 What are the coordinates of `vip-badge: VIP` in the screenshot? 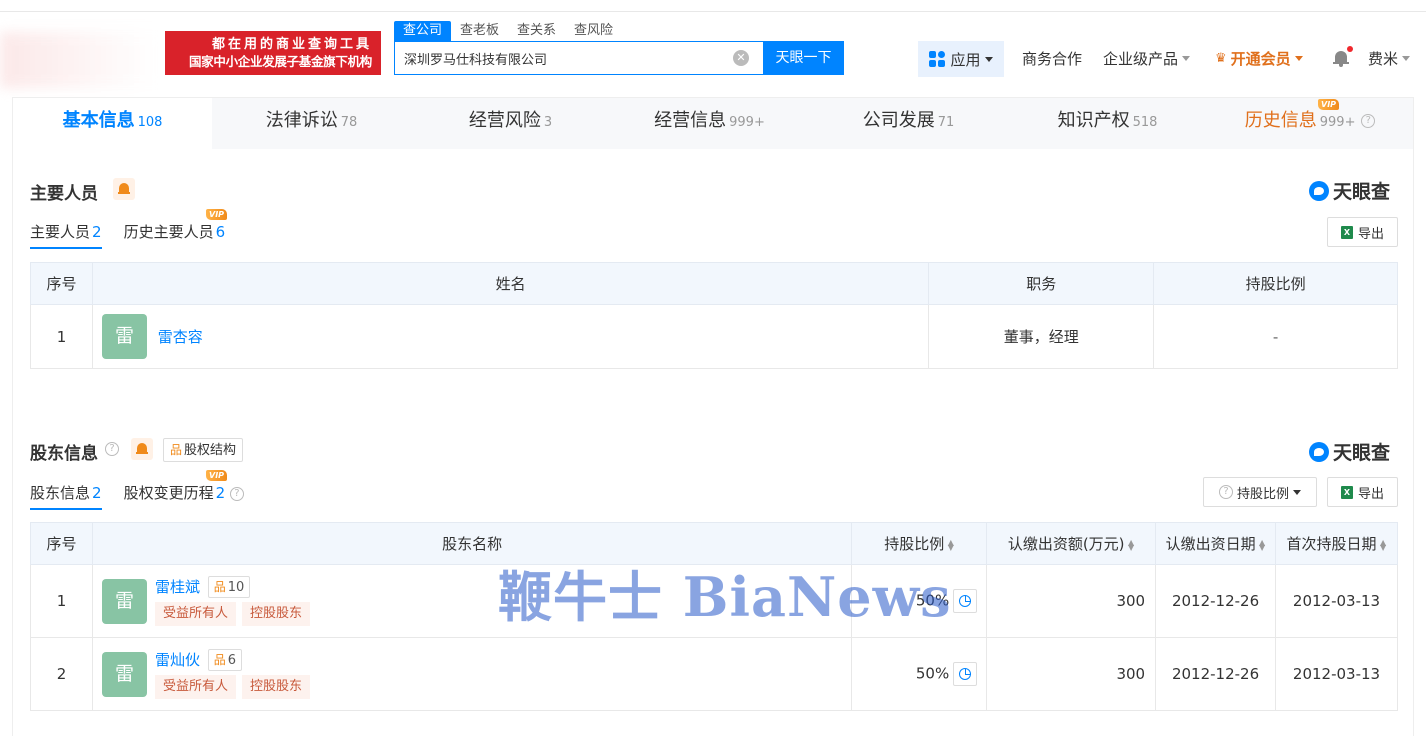 It's located at (1329, 104).